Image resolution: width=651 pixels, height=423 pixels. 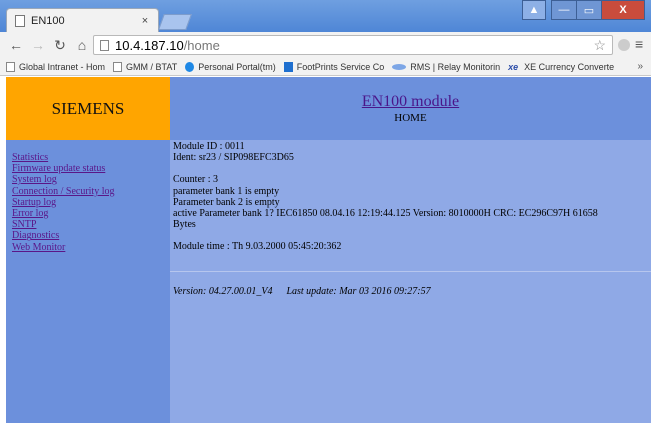 What do you see at coordinates (82, 20) in the screenshot?
I see `tab-en100: EN100 ×` at bounding box center [82, 20].